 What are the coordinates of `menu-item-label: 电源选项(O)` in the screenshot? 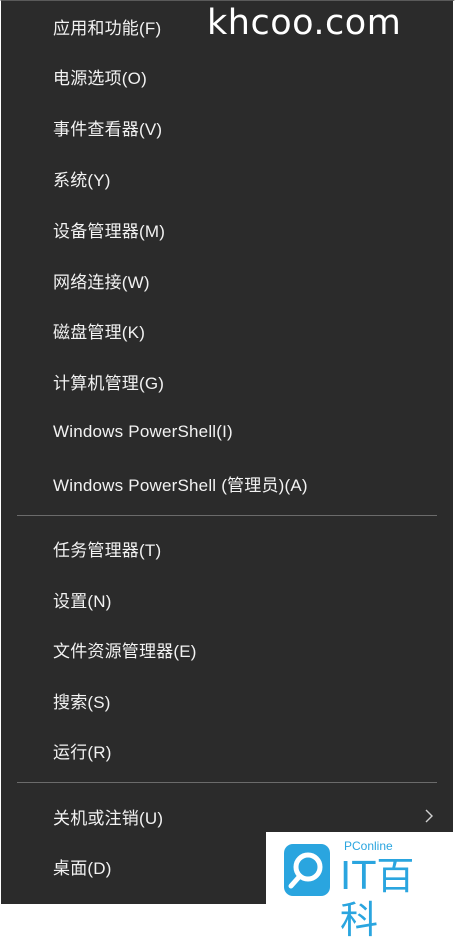 It's located at (100, 78).